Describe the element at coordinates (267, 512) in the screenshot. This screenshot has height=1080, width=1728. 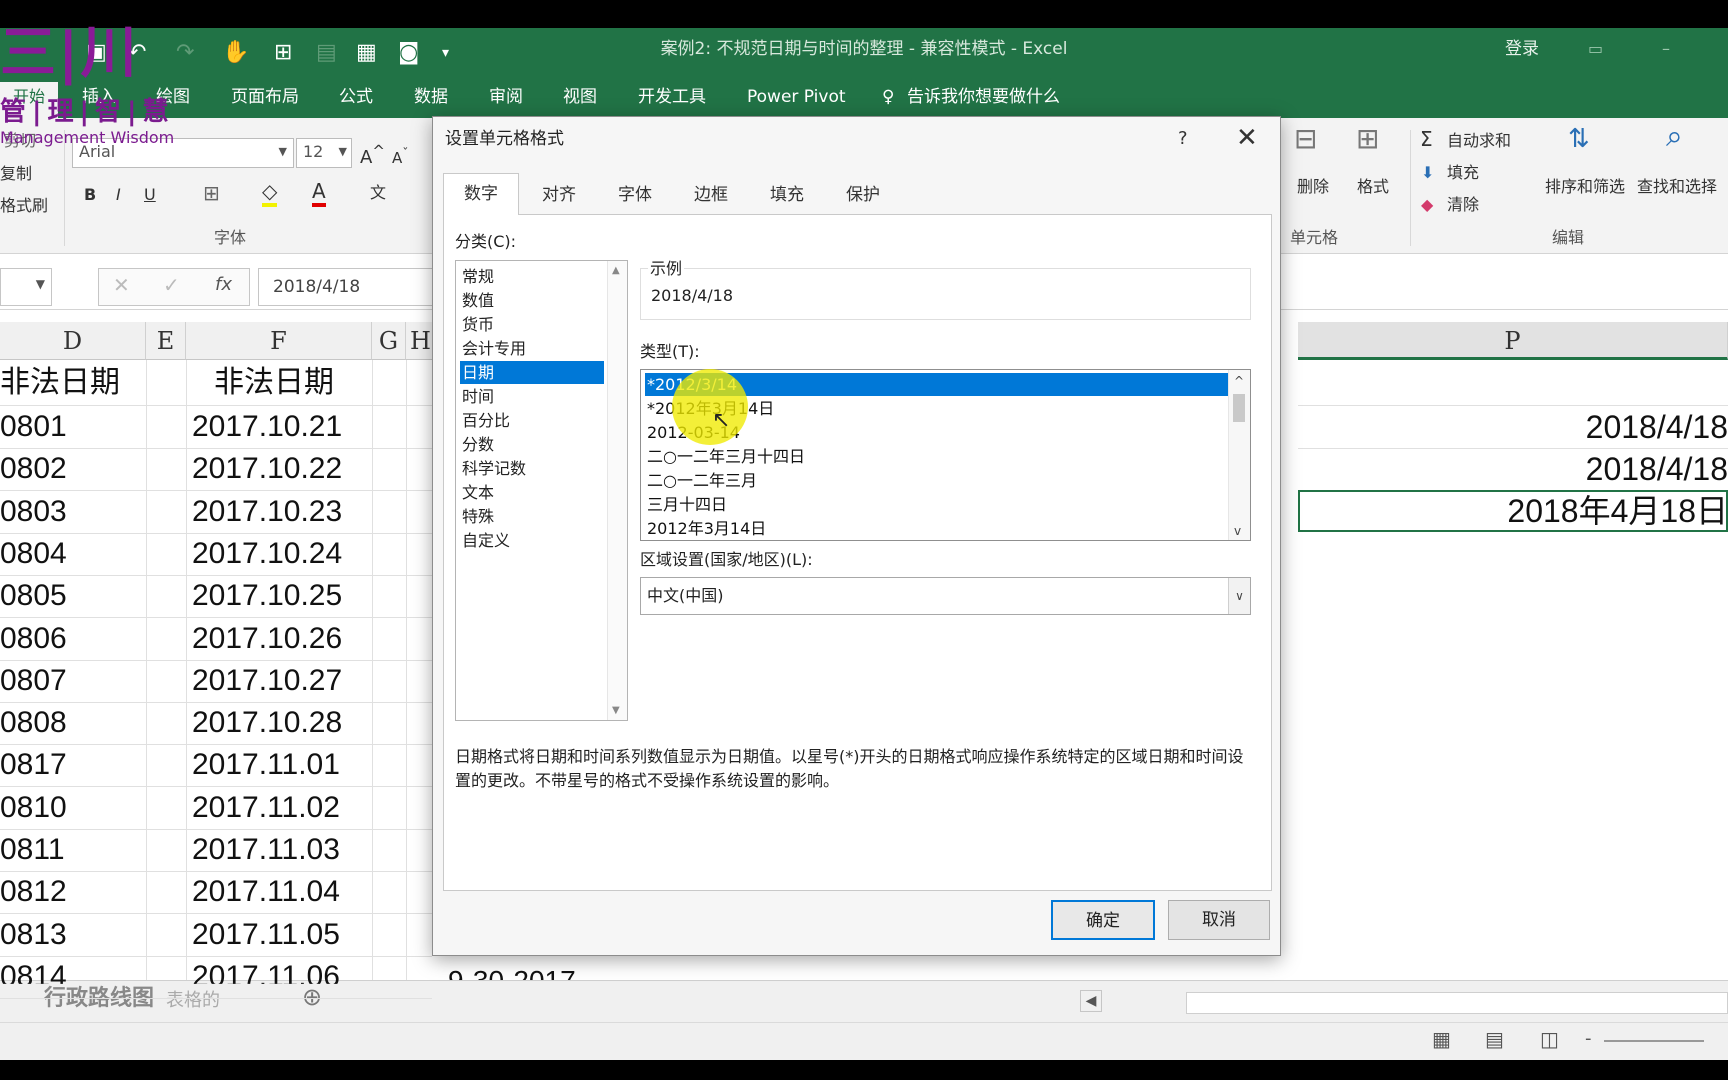
I see `cell-f-row: 2017.10.23` at that location.